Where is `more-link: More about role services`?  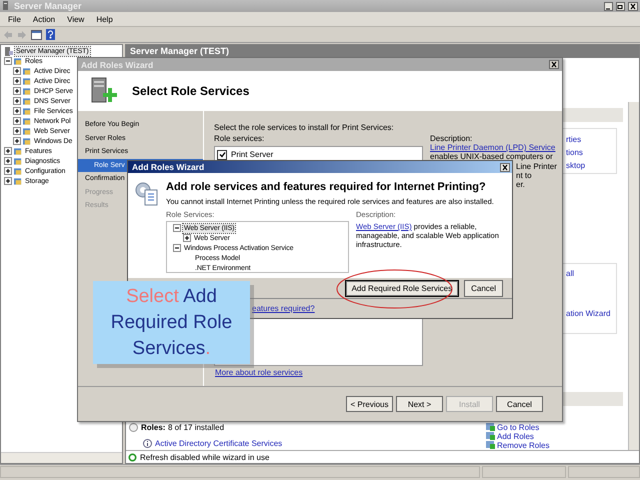 more-link: More about role services is located at coordinates (259, 372).